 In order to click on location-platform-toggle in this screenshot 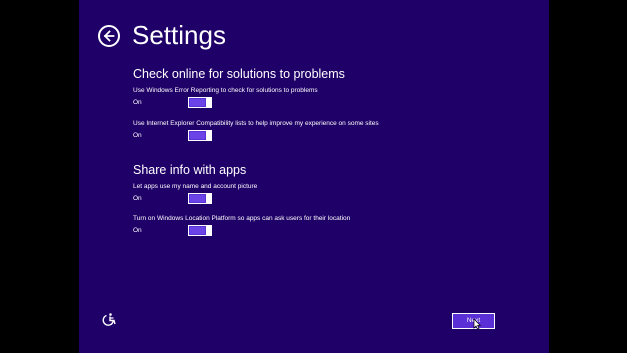, I will do `click(200, 230)`.